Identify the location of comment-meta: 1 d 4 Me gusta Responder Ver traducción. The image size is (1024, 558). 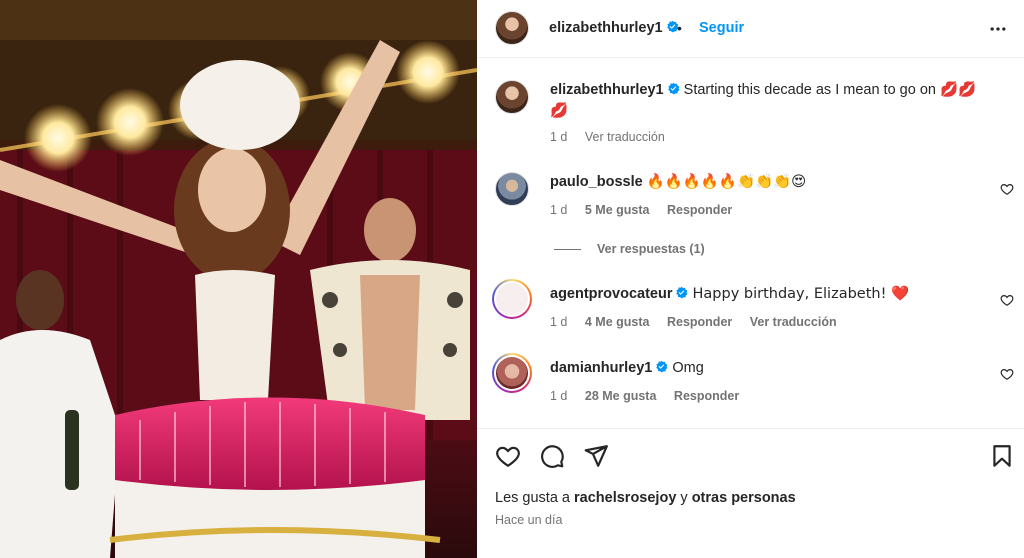
(700, 322).